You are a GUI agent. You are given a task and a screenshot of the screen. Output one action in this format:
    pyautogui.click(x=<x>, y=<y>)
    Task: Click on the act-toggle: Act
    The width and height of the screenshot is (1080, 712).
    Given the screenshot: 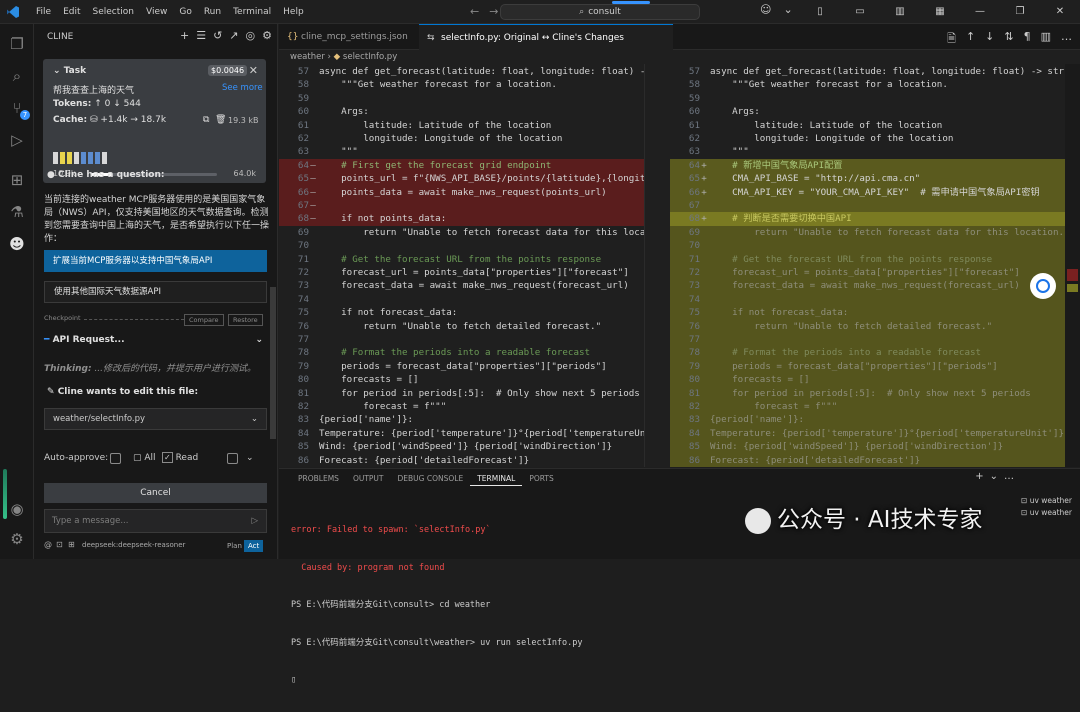 What is the action you would take?
    pyautogui.click(x=254, y=546)
    